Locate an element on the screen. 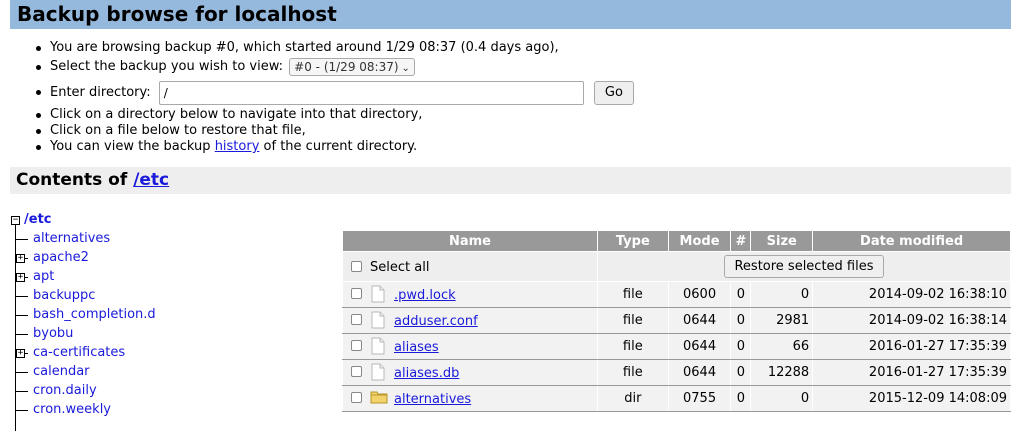 Image resolution: width=1011 pixels, height=431 pixels. directory-label: Enter directory: is located at coordinates (100, 92).